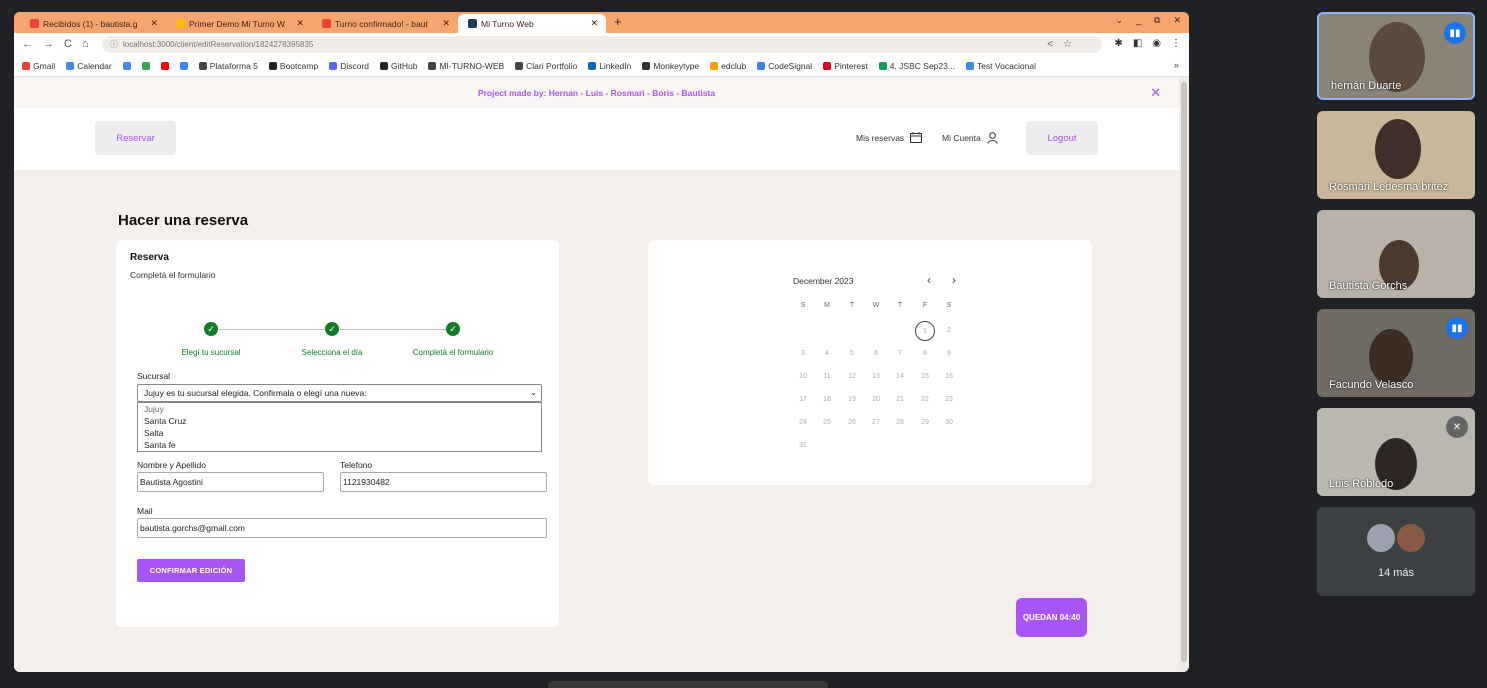 This screenshot has height=688, width=1487. What do you see at coordinates (1396, 56) in the screenshot?
I see `participant-tile: ▮▮ hernán Duarte` at bounding box center [1396, 56].